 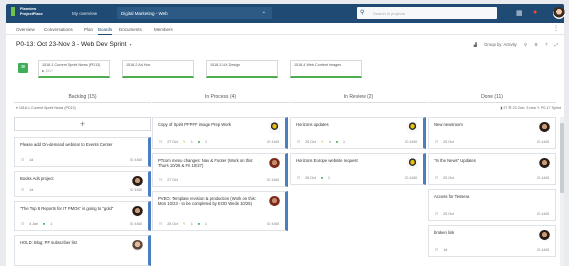 What do you see at coordinates (130, 29) in the screenshot?
I see `tab-documents: Documents` at bounding box center [130, 29].